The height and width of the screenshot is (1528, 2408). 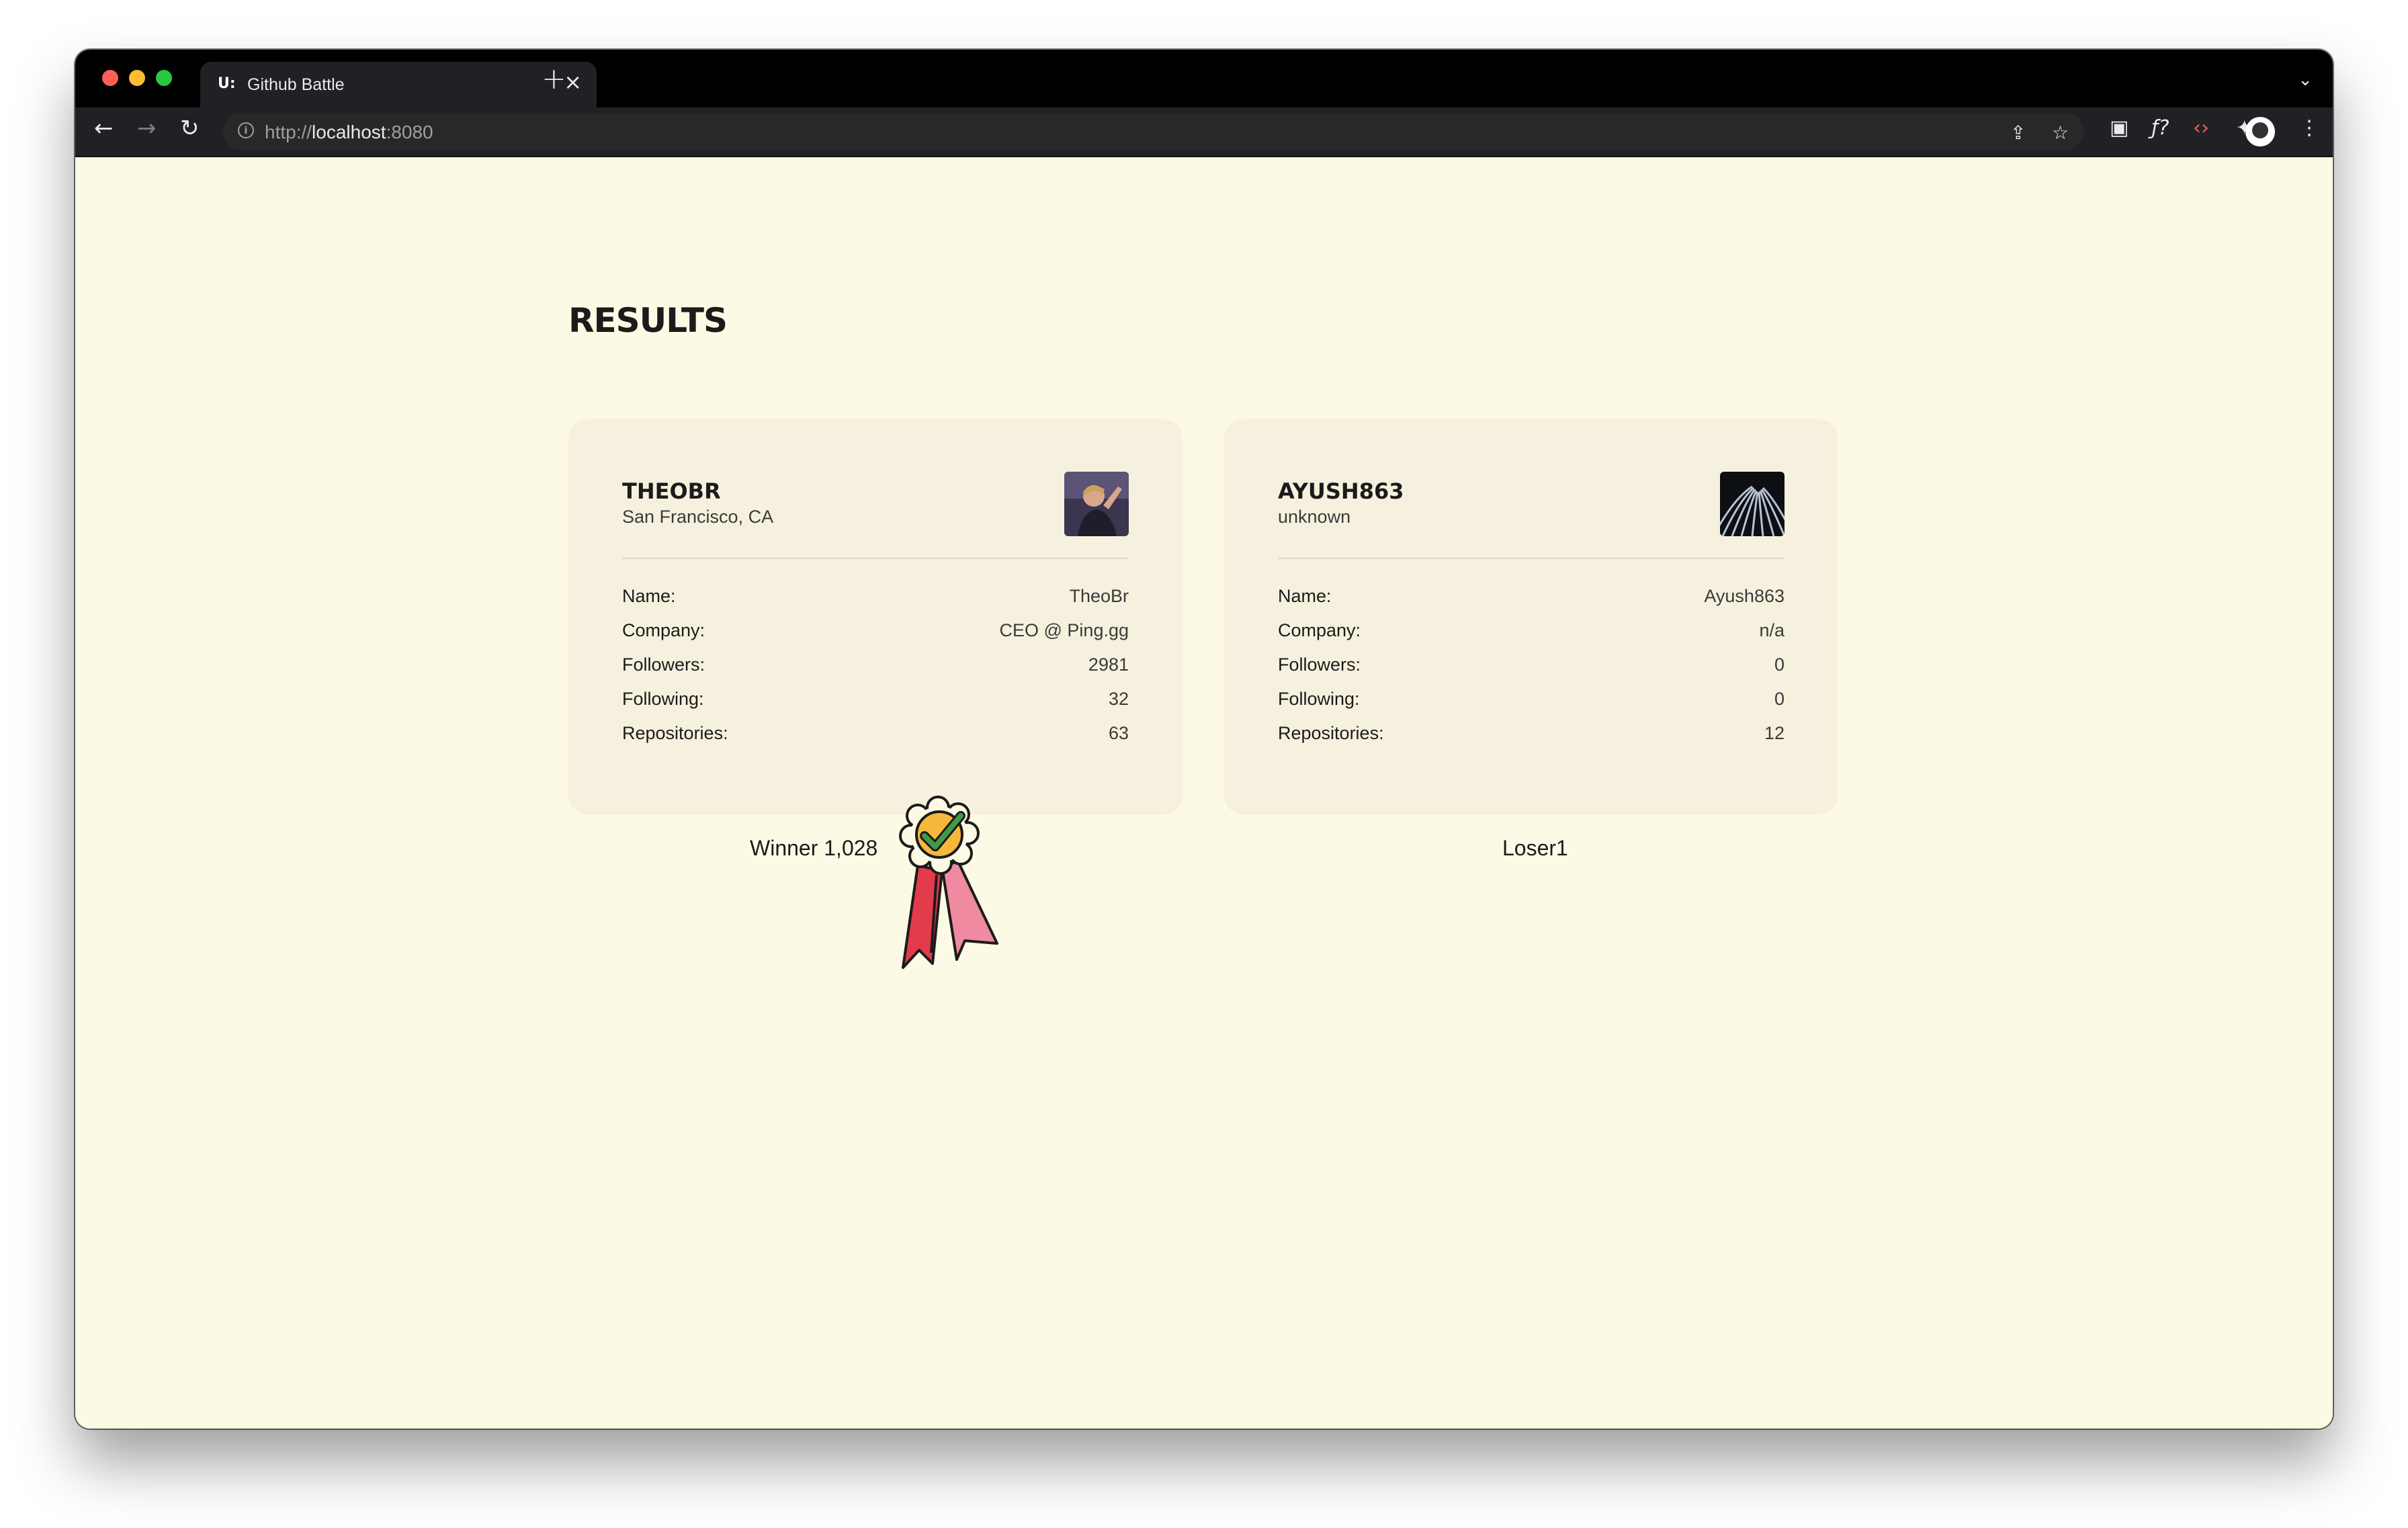 What do you see at coordinates (1341, 491) in the screenshot?
I see `player-login: AYUSH863` at bounding box center [1341, 491].